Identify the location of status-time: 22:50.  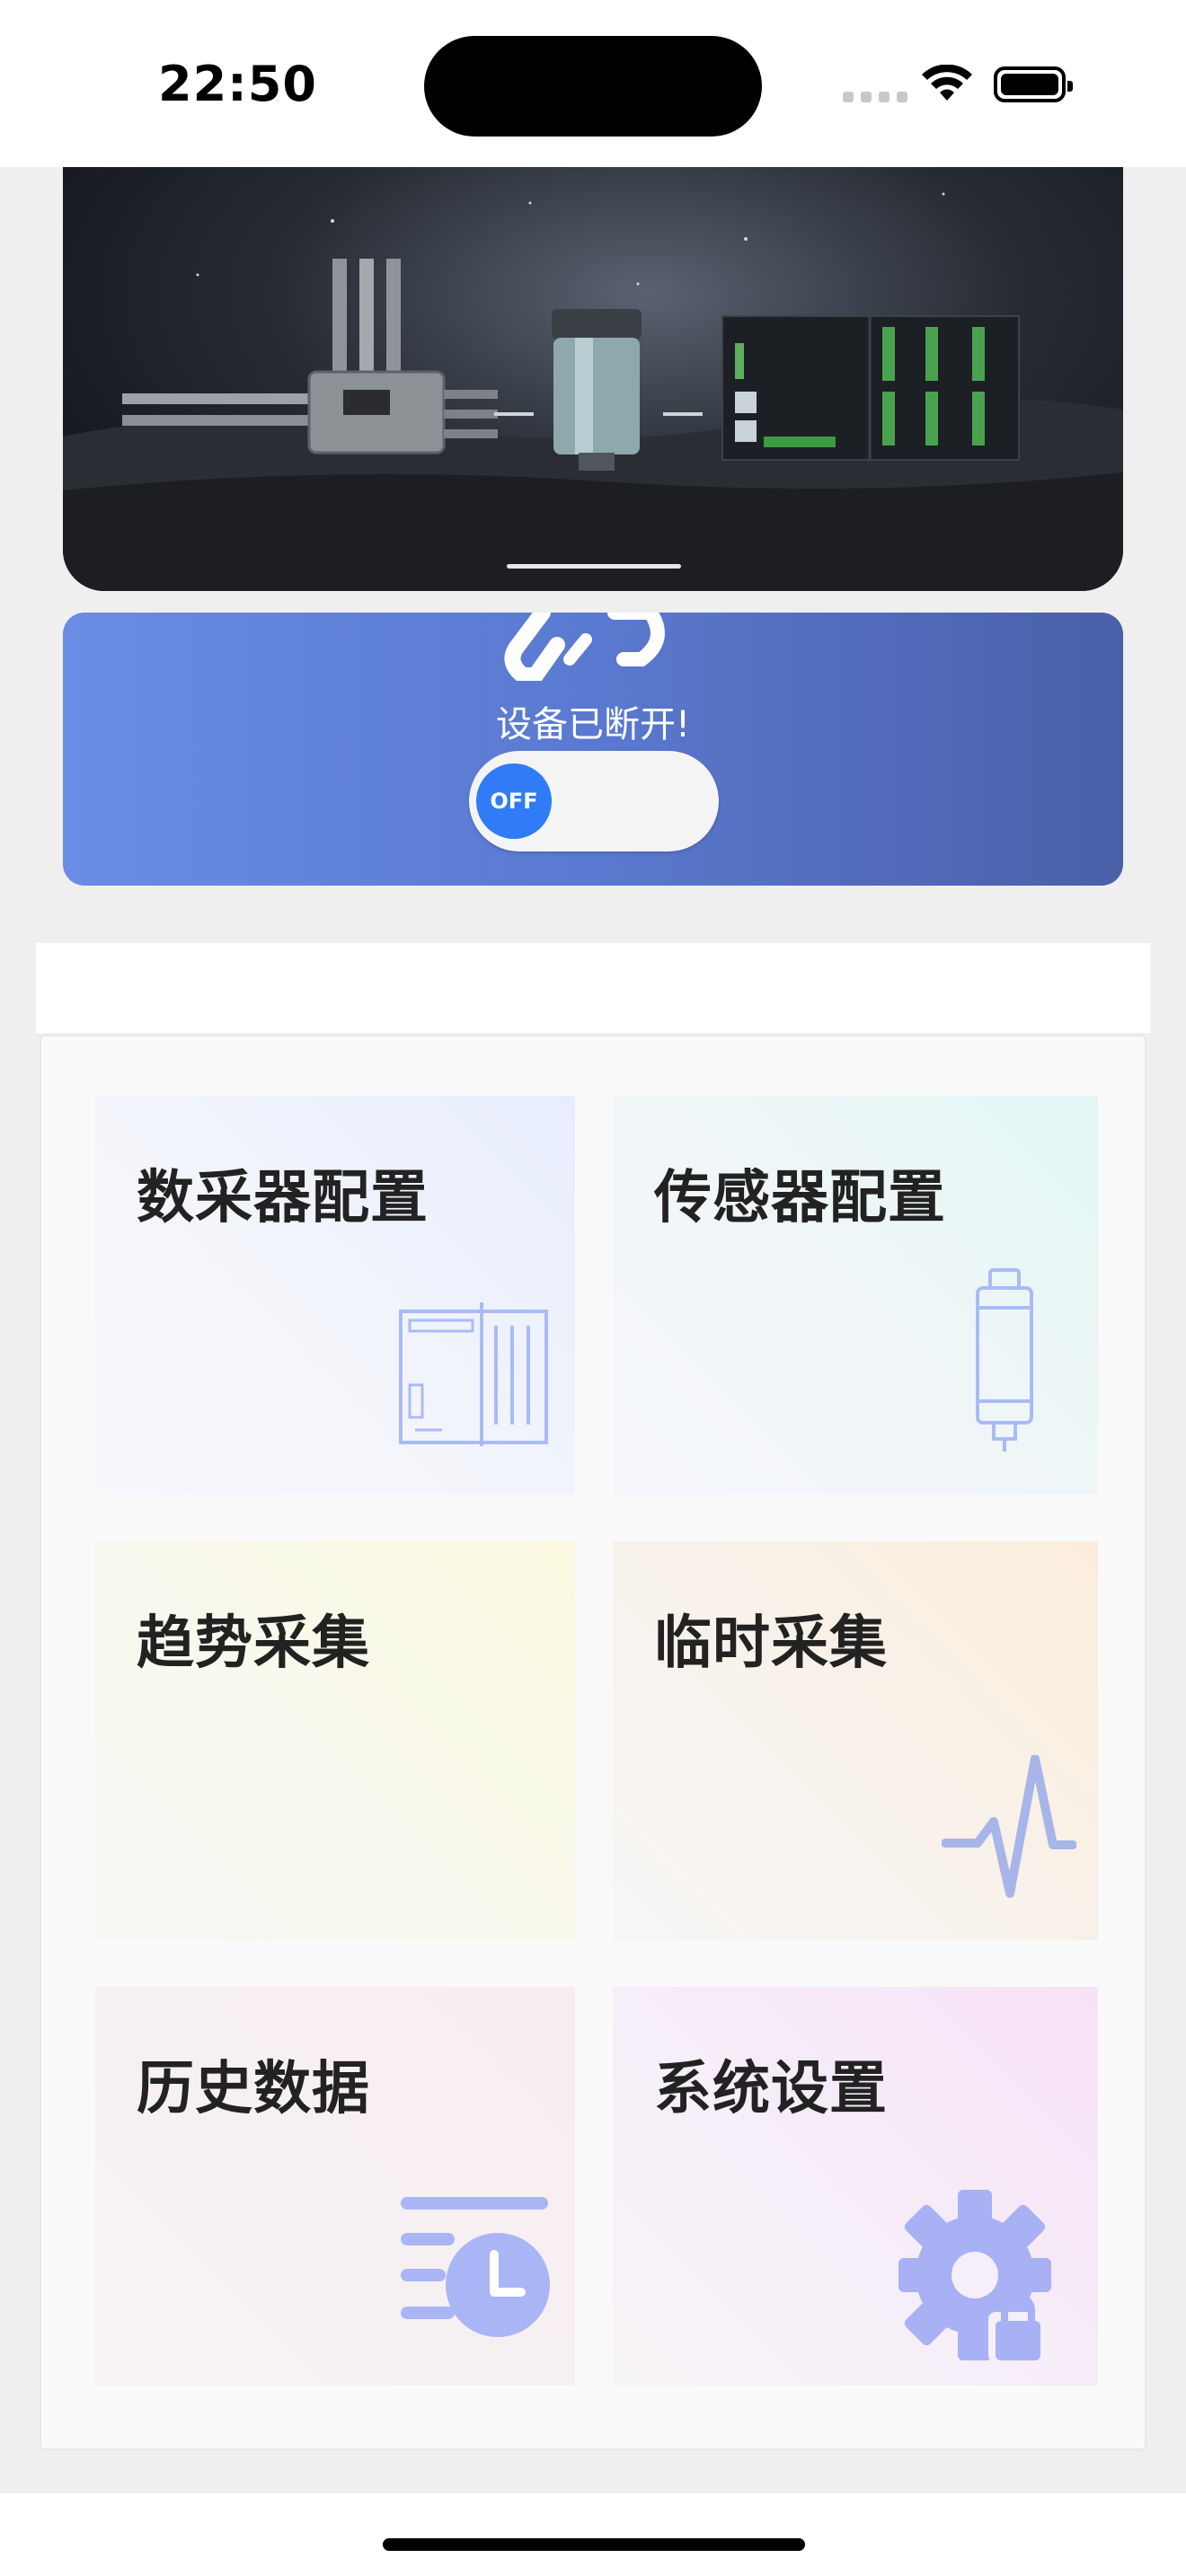
(237, 84).